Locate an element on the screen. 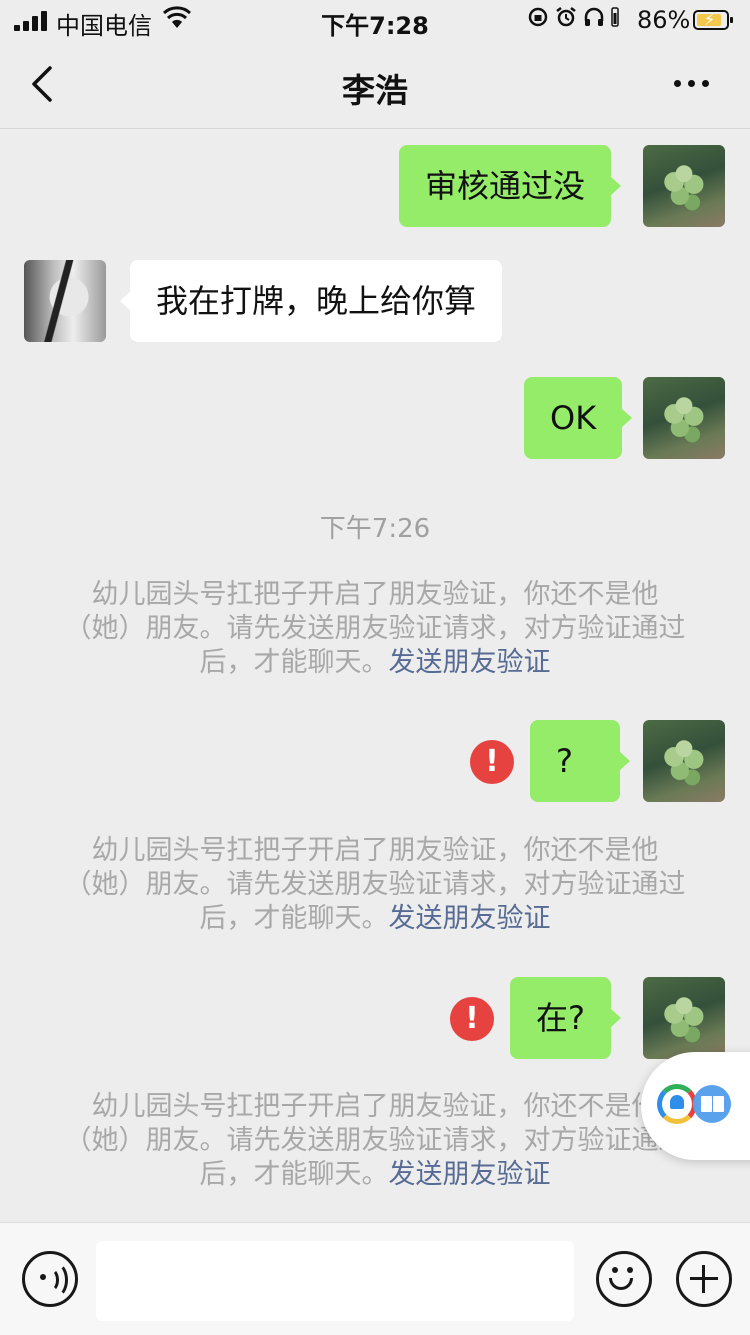 The width and height of the screenshot is (750, 1335). charging-bolt-icon: ⚡ is located at coordinates (710, 19).